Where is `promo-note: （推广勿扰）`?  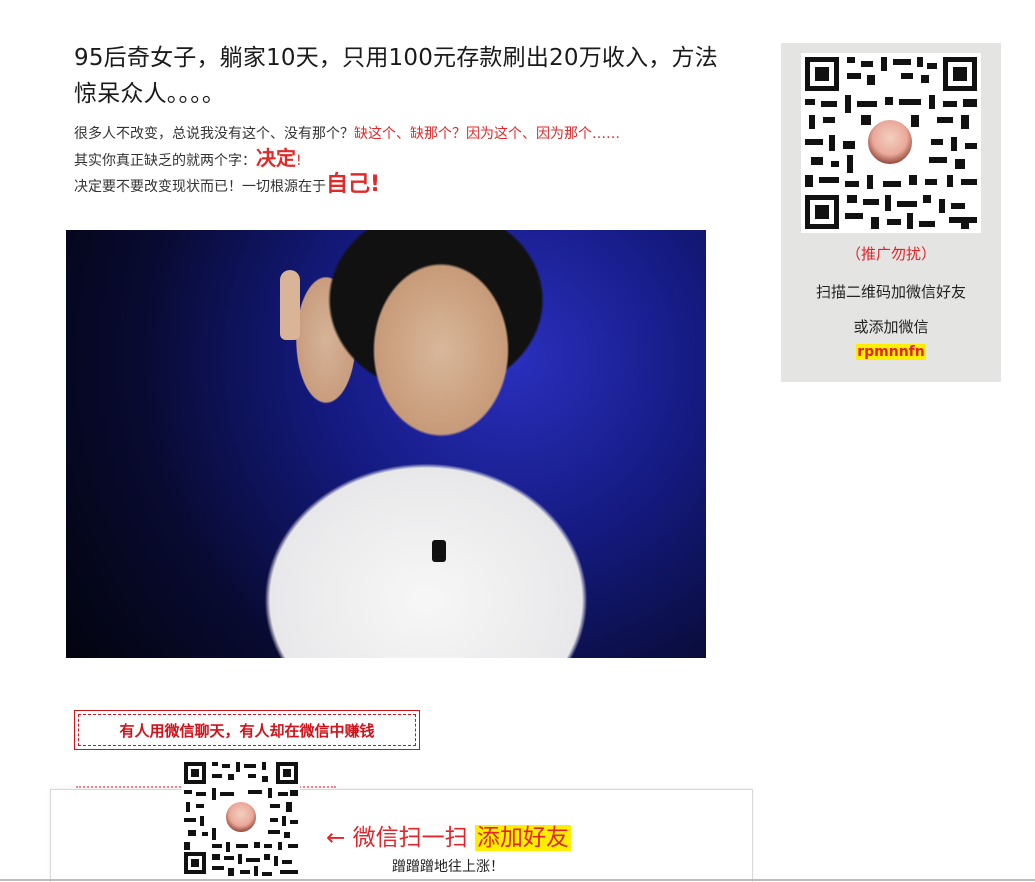 promo-note: （推广勿扰） is located at coordinates (890, 254).